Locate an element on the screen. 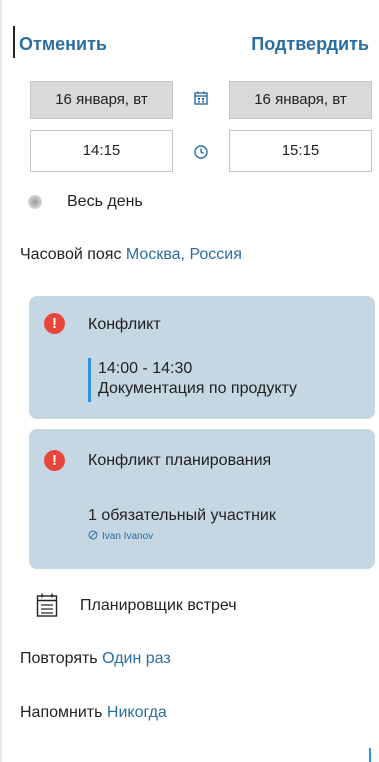 This screenshot has width=379, height=762. top-action-bar: Отменить Подтвердить is located at coordinates (189, 36).